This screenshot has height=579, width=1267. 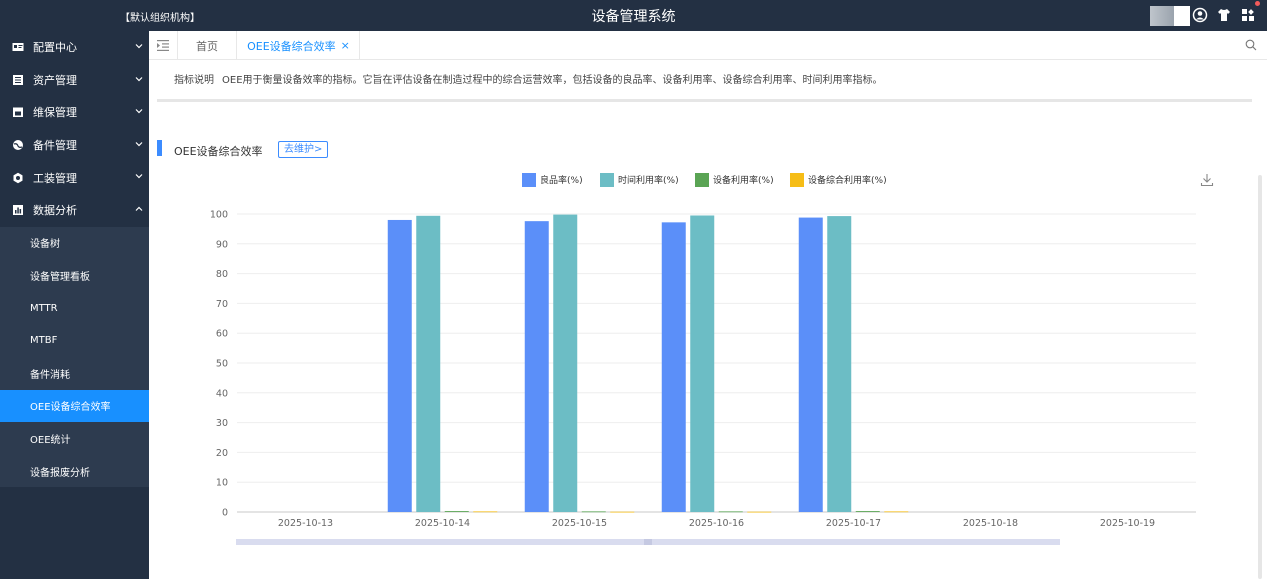 I want to click on x-tick-label: 2025-10-18, so click(x=990, y=523).